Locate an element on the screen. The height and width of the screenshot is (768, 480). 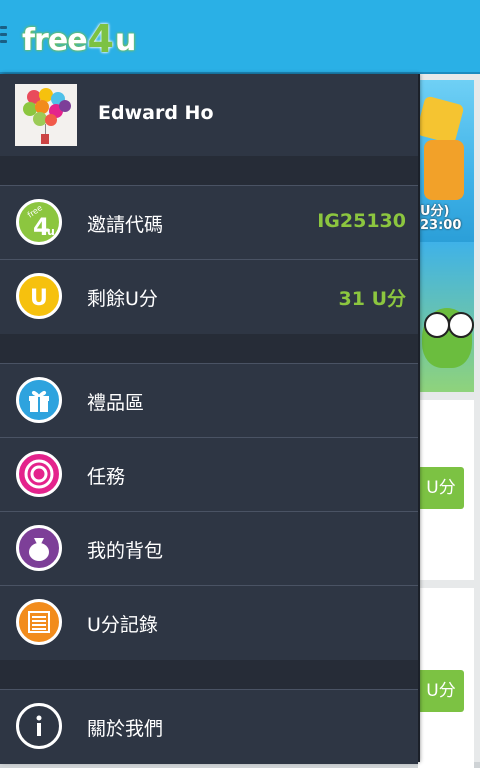
promo-banner: U分) 23:00 is located at coordinates (444, 161).